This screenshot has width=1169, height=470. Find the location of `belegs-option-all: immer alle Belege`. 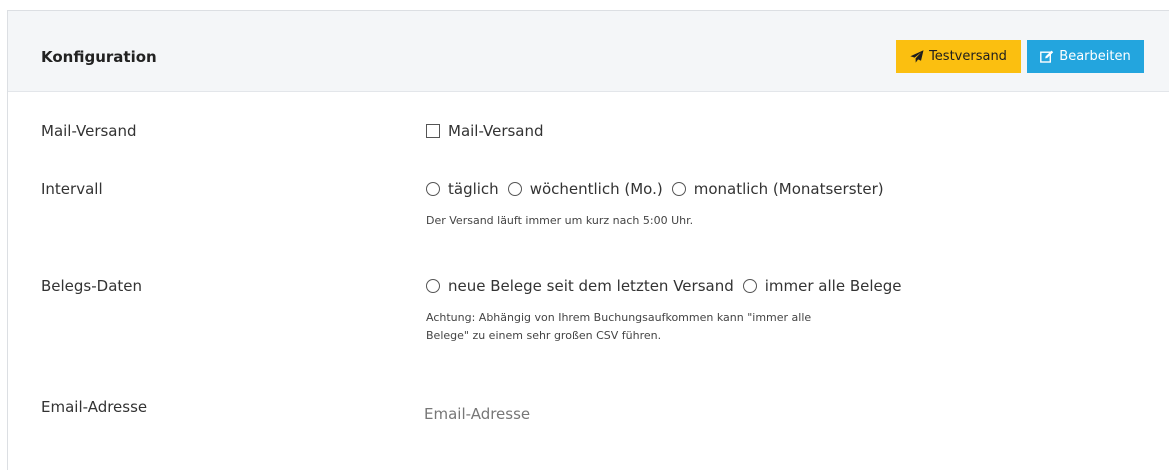

belegs-option-all: immer alle Belege is located at coordinates (822, 286).